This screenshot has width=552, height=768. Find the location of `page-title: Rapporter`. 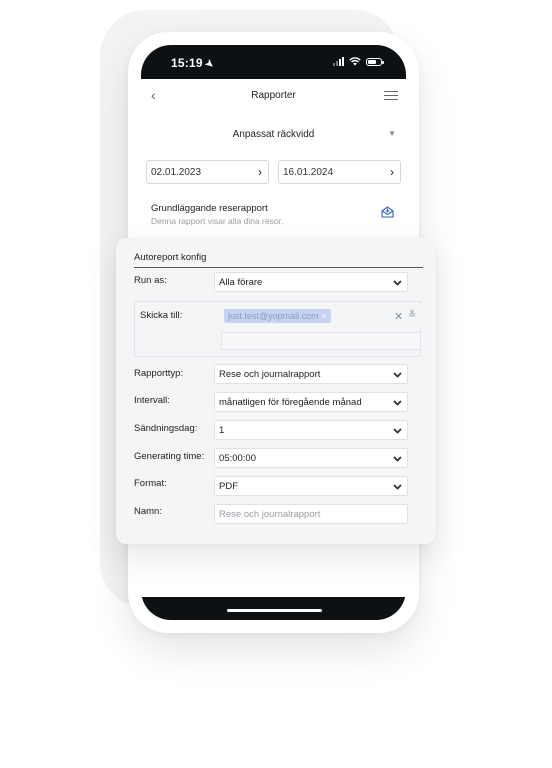

page-title: Rapporter is located at coordinates (273, 95).